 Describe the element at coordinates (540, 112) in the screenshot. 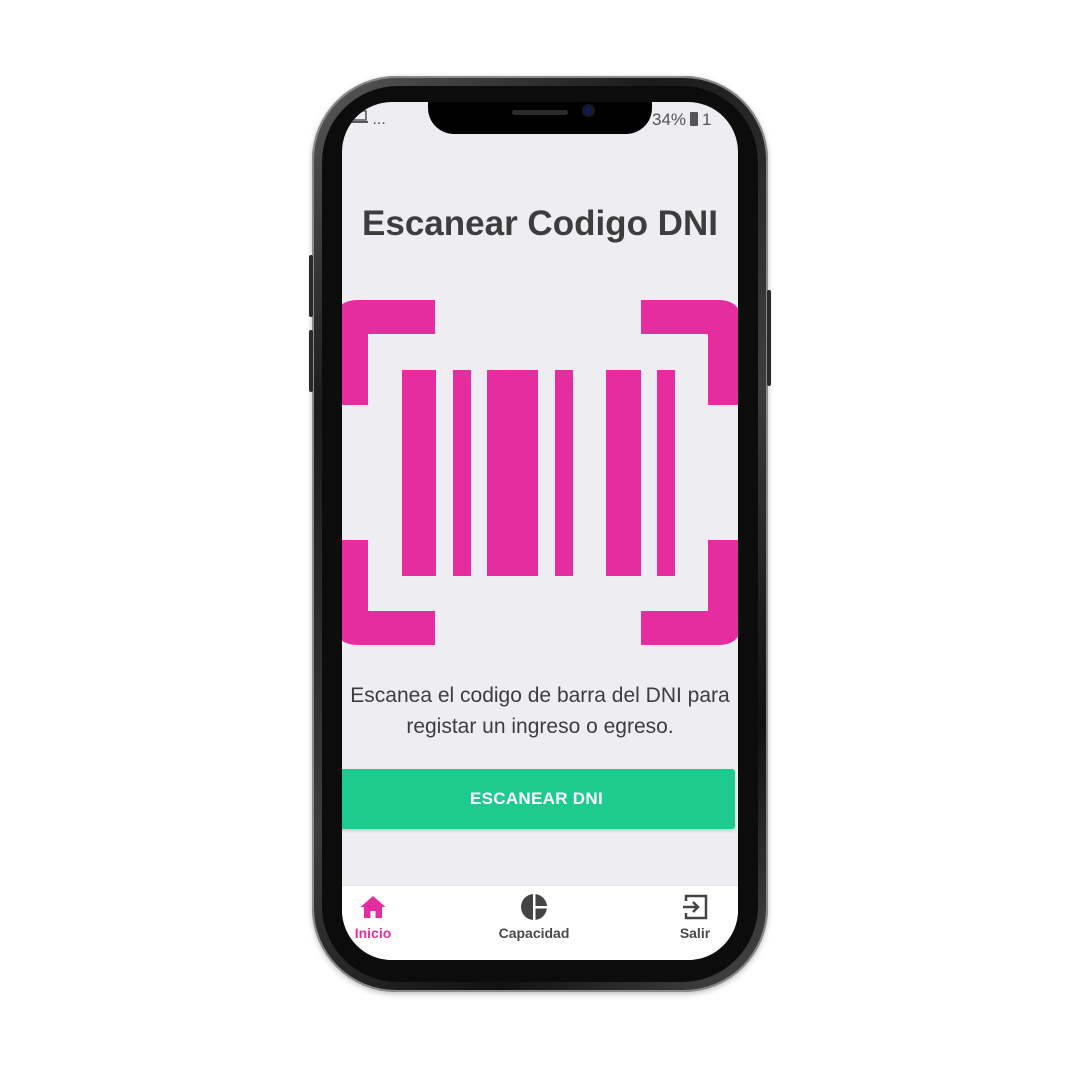

I see `earpiece-speaker` at that location.